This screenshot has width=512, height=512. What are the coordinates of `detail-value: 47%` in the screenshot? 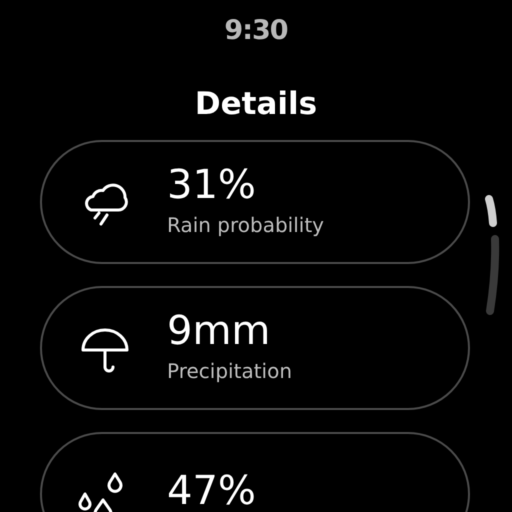 It's located at (211, 489).